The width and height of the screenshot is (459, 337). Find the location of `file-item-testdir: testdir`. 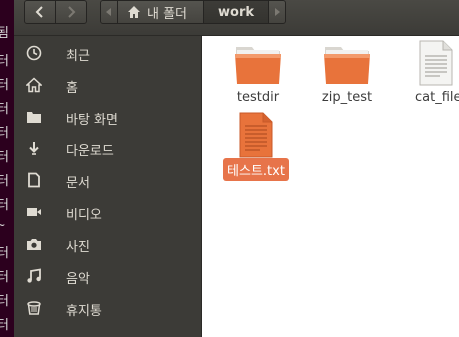

file-item-testdir: testdir is located at coordinates (258, 75).